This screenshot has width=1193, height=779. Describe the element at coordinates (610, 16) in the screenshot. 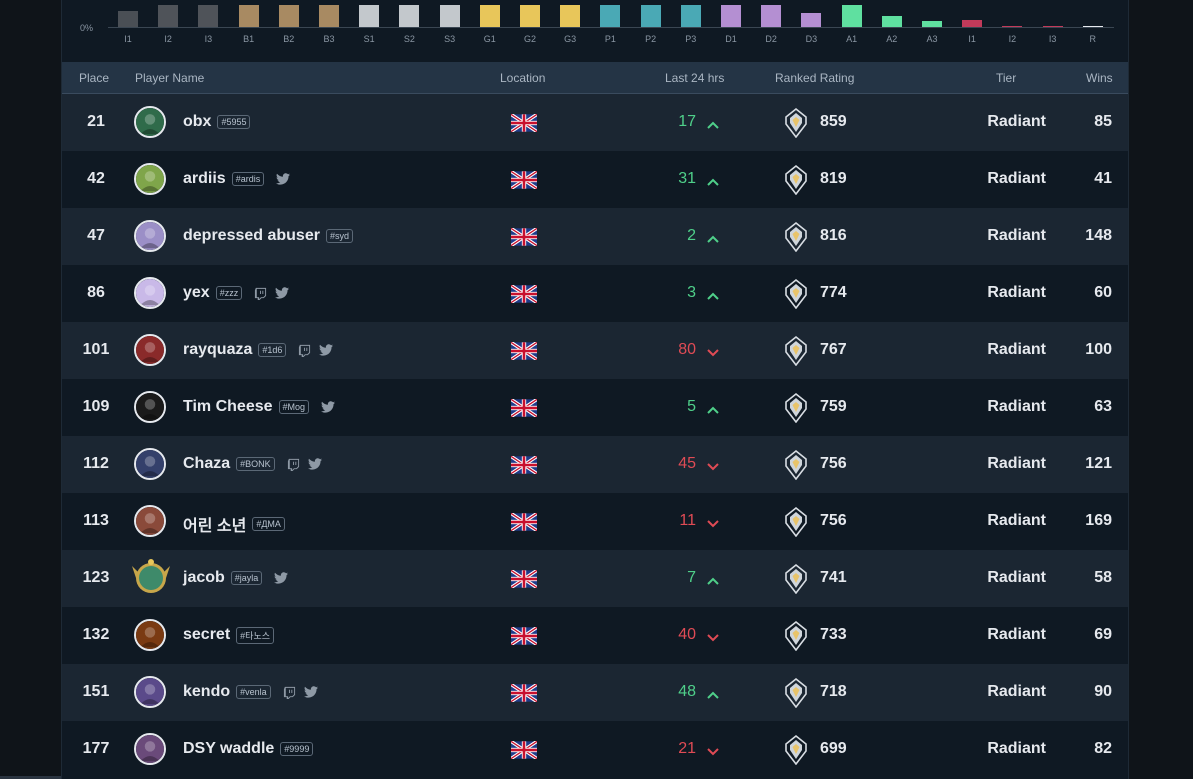

I see `chart-bar-p1` at that location.